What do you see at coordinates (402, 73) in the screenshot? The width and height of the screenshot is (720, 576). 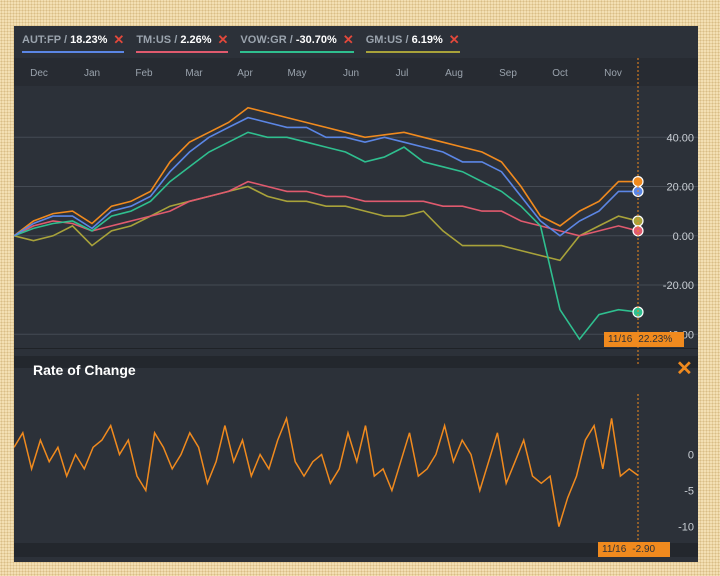 I see `x-tick-label: Jul` at bounding box center [402, 73].